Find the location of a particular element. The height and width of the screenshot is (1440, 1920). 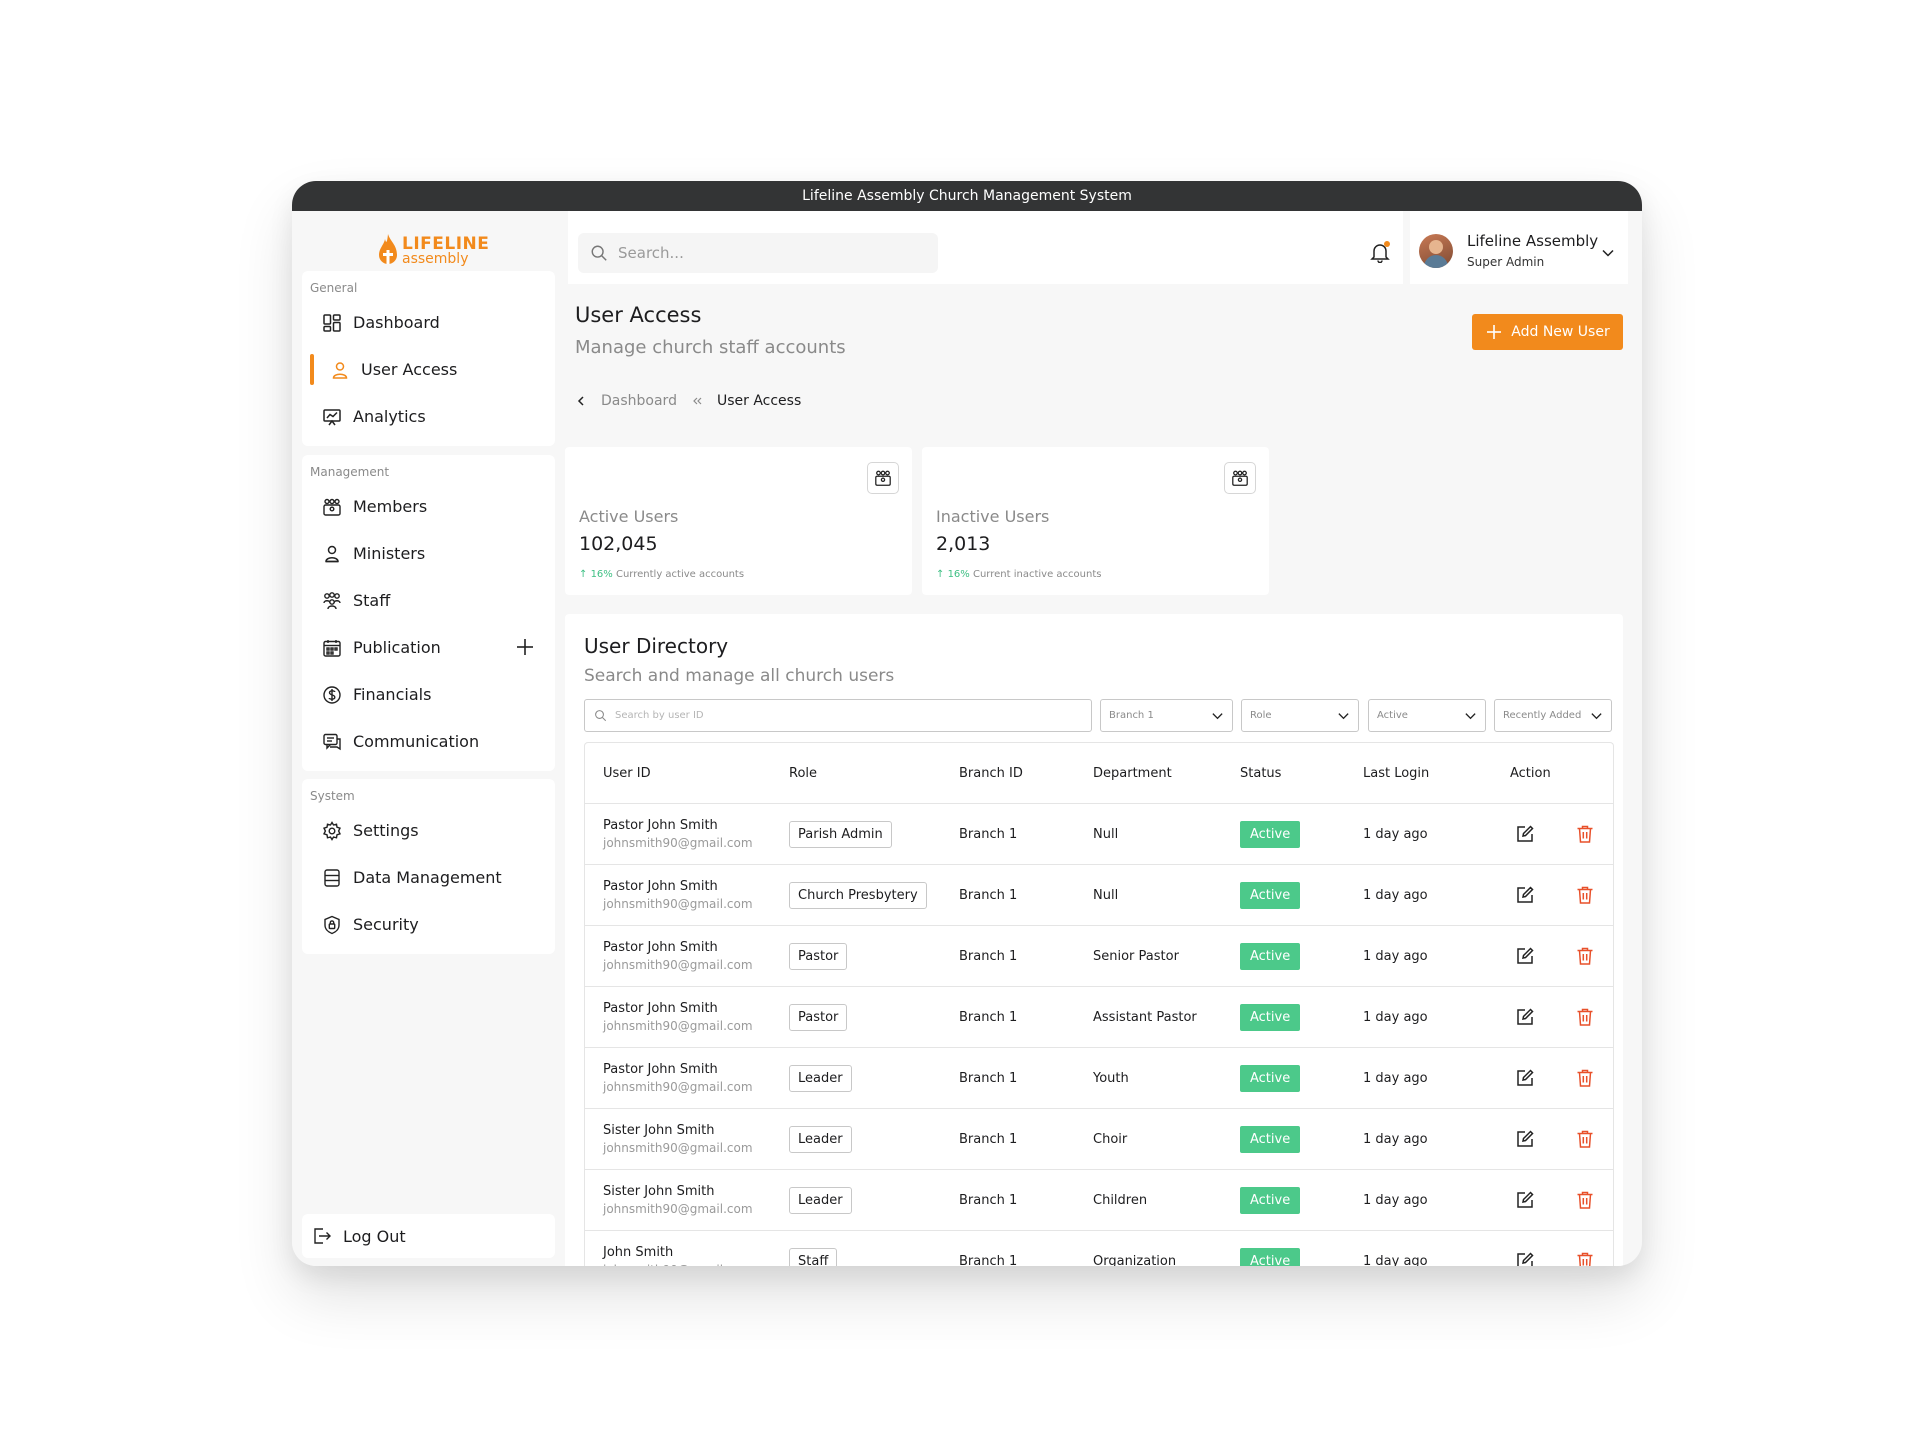

page-subtitle: Manage church staff accounts is located at coordinates (710, 347).